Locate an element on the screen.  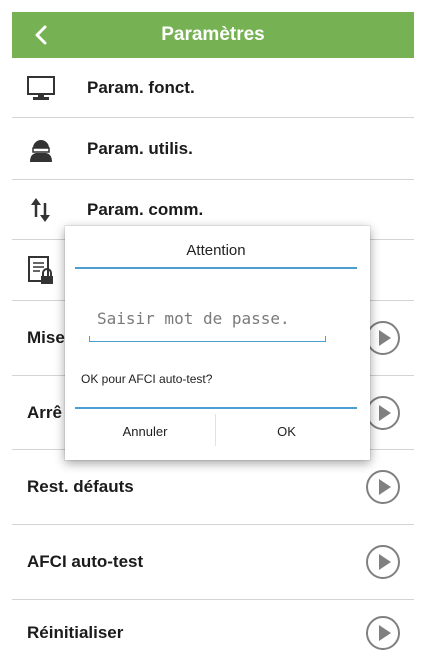
dialog-divider is located at coordinates (216, 408).